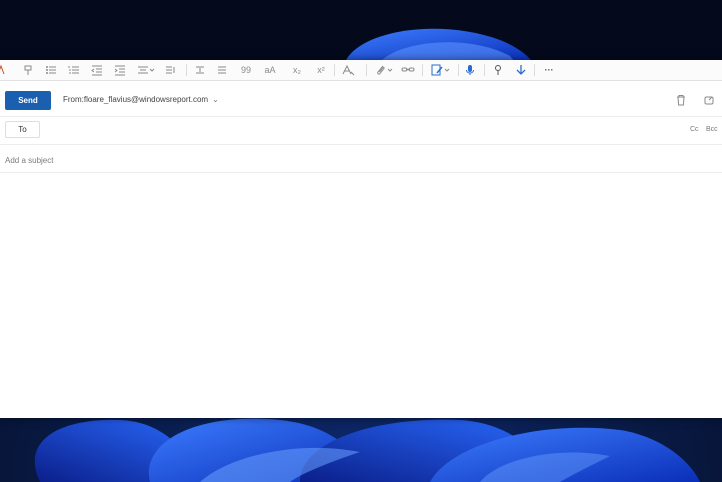 This screenshot has width=722, height=482. I want to click on send-button: Send, so click(28, 100).